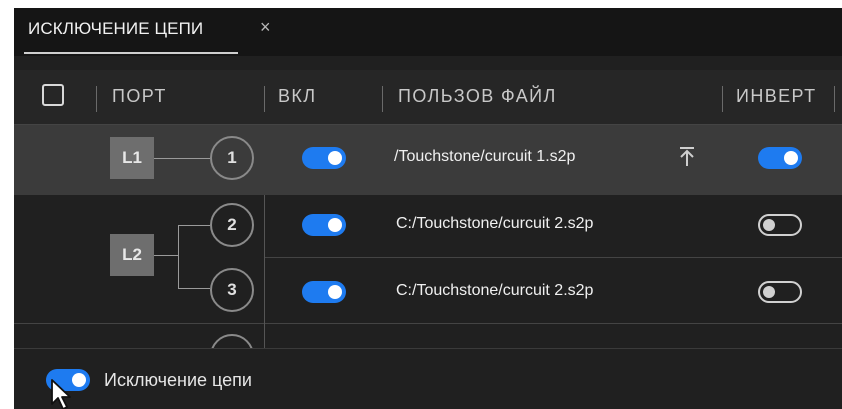  I want to click on close-icon: ×, so click(265, 27).